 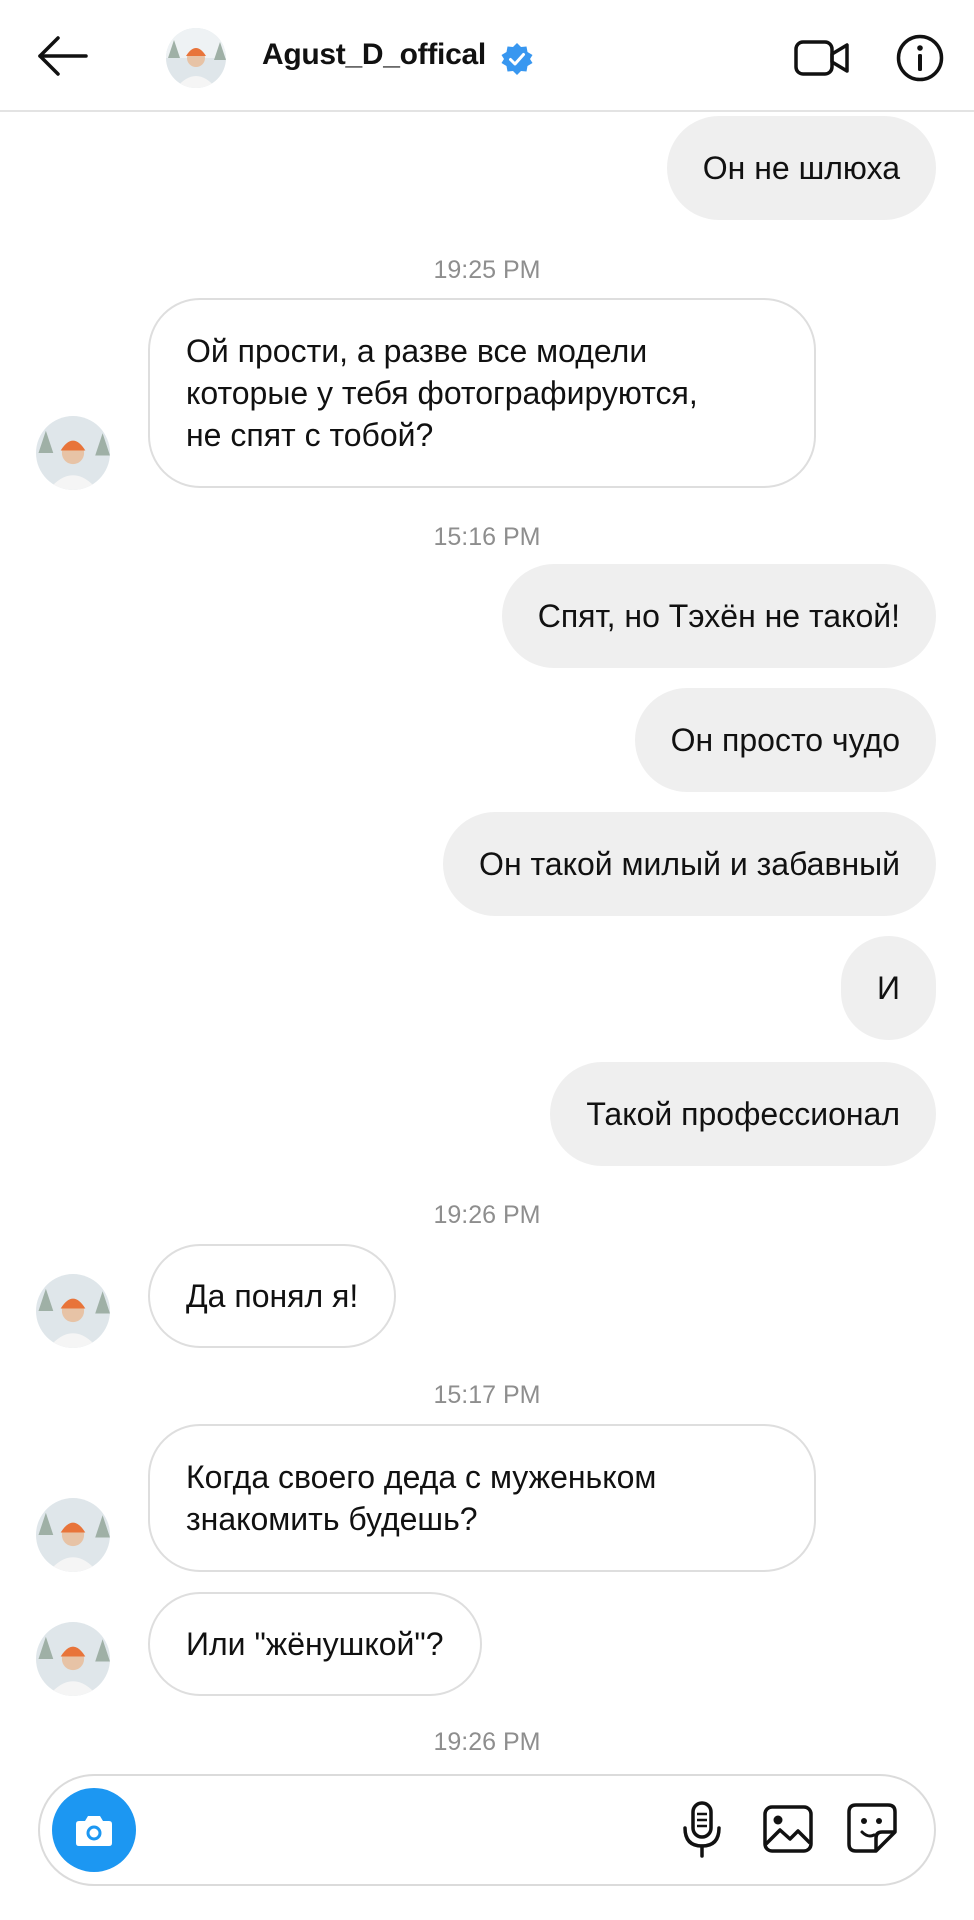 I want to click on camera-icon, so click(x=94, y=1831).